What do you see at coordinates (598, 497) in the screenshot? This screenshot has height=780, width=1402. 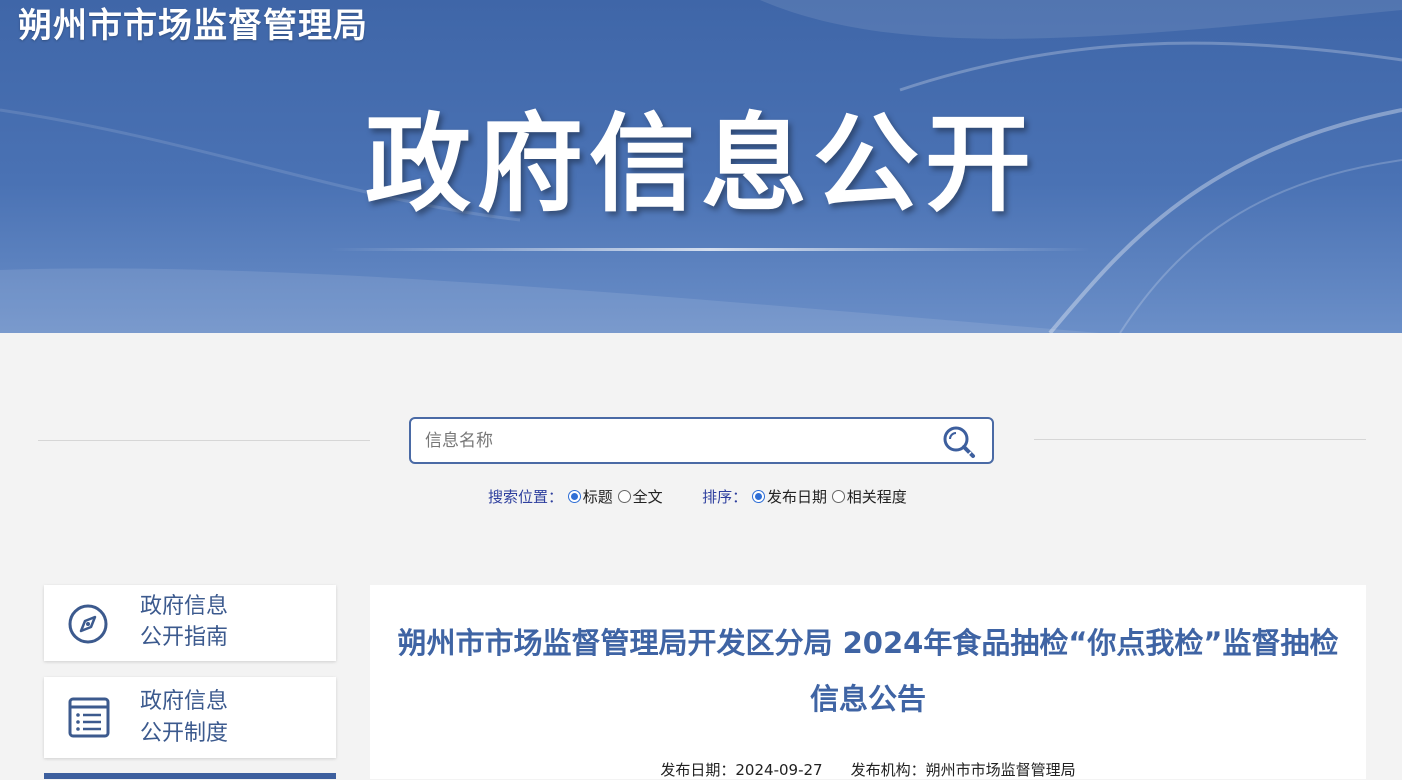 I see `radio-title-label: 标题` at bounding box center [598, 497].